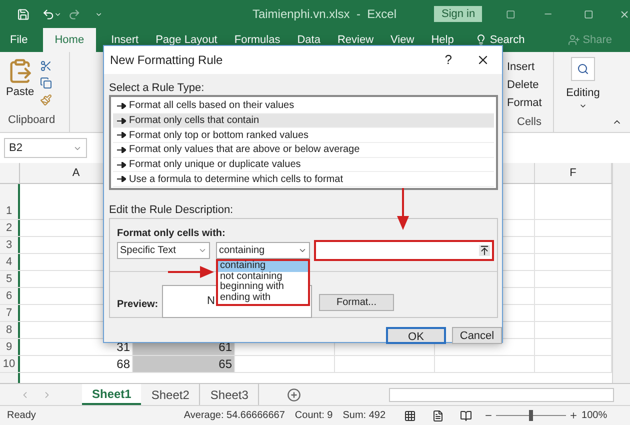 This screenshot has width=630, height=425. What do you see at coordinates (364, 416) in the screenshot?
I see `sum-readout: Sum: 492` at bounding box center [364, 416].